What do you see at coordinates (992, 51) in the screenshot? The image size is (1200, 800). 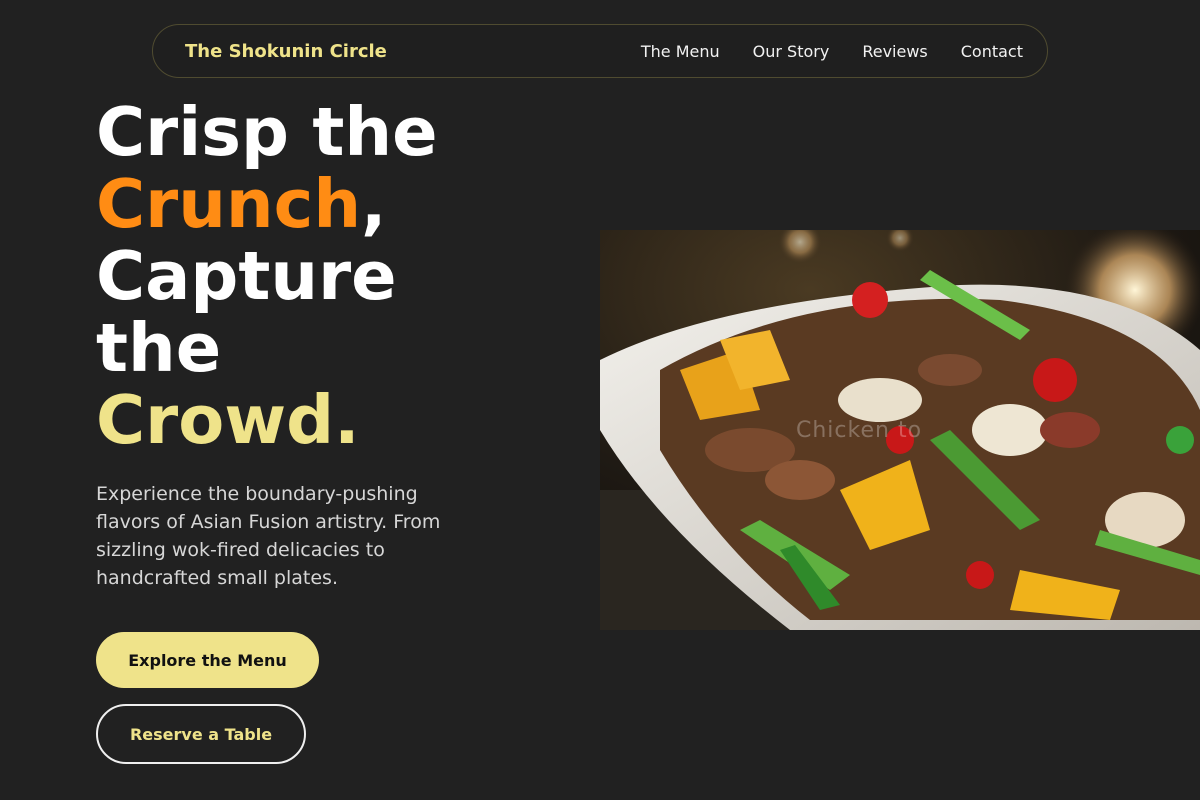 I see `nav-link-contact: Contact` at bounding box center [992, 51].